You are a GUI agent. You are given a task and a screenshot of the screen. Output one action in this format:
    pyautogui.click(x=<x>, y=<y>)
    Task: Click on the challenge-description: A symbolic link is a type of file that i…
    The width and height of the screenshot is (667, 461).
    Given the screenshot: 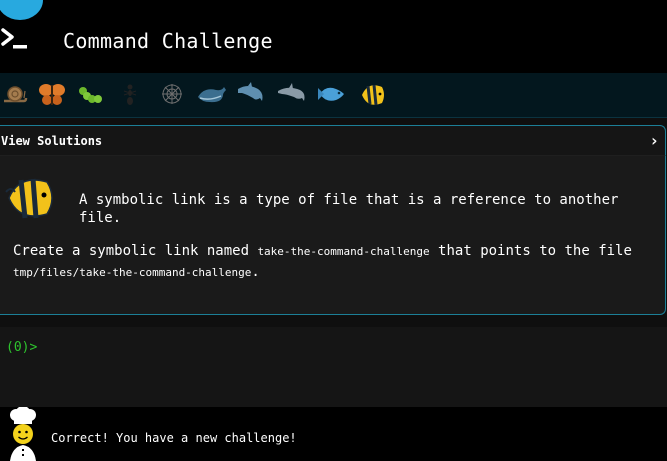 What is the action you would take?
    pyautogui.click(x=349, y=209)
    